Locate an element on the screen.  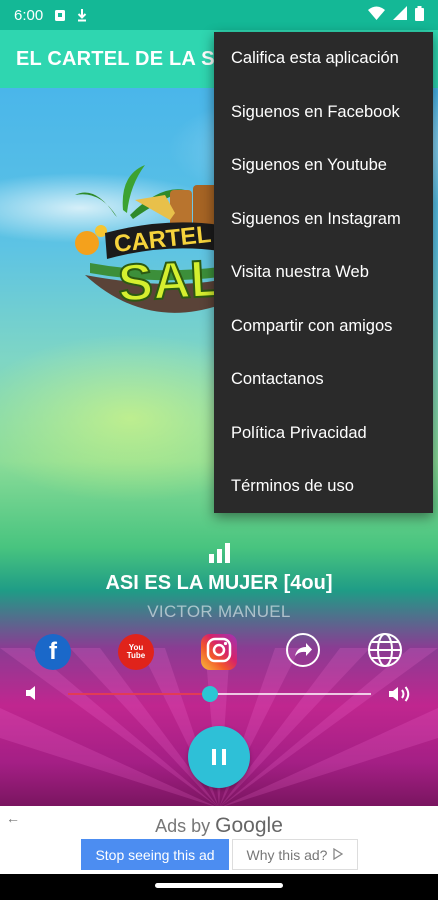
menu-item-facebook: Siguenos en Facebook is located at coordinates (323, 113).